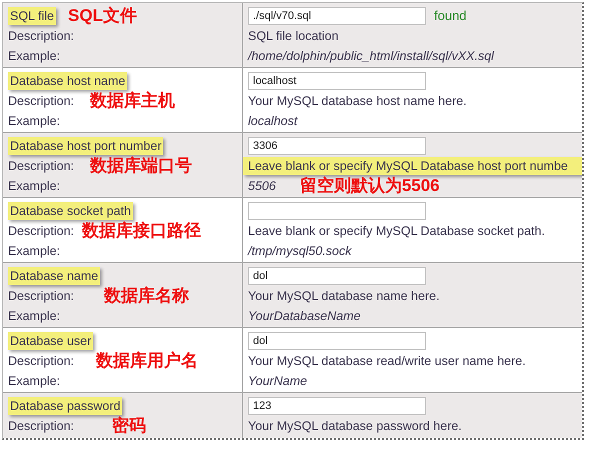  What do you see at coordinates (273, 121) in the screenshot?
I see `example-text: localhost` at bounding box center [273, 121].